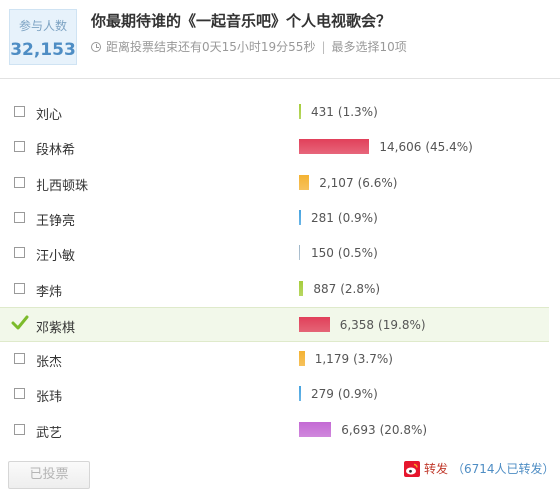 Image resolution: width=560 pixels, height=492 pixels. I want to click on vote-count: 150, so click(322, 253).